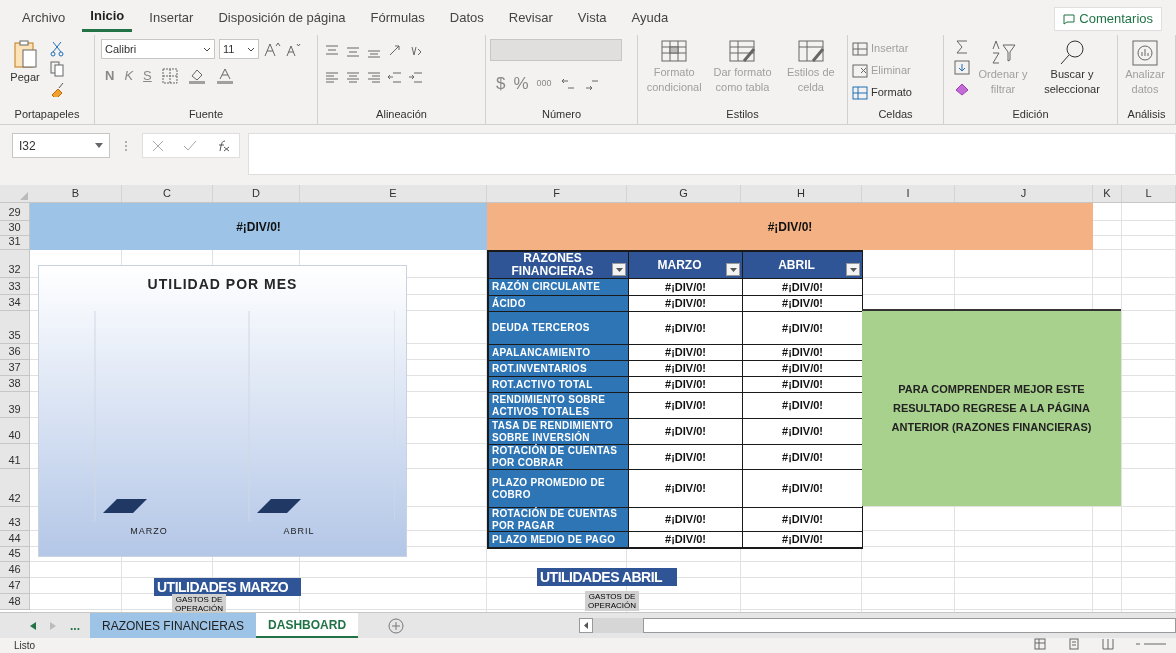 The height and width of the screenshot is (653, 1176). I want to click on clipboard-icon, so click(25, 54).